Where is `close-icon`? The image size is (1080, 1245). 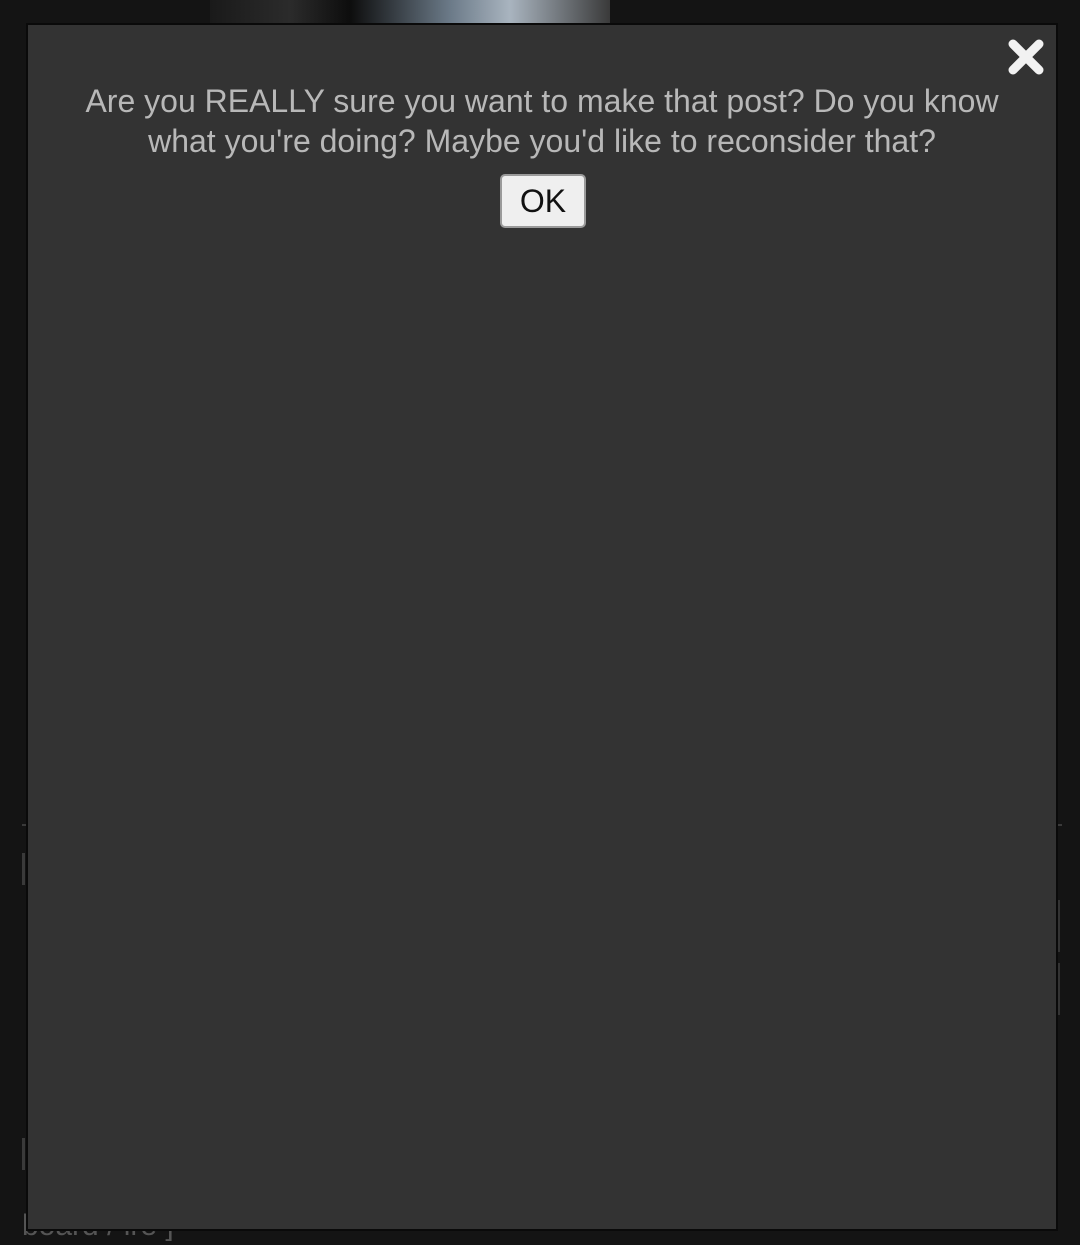 close-icon is located at coordinates (1026, 57).